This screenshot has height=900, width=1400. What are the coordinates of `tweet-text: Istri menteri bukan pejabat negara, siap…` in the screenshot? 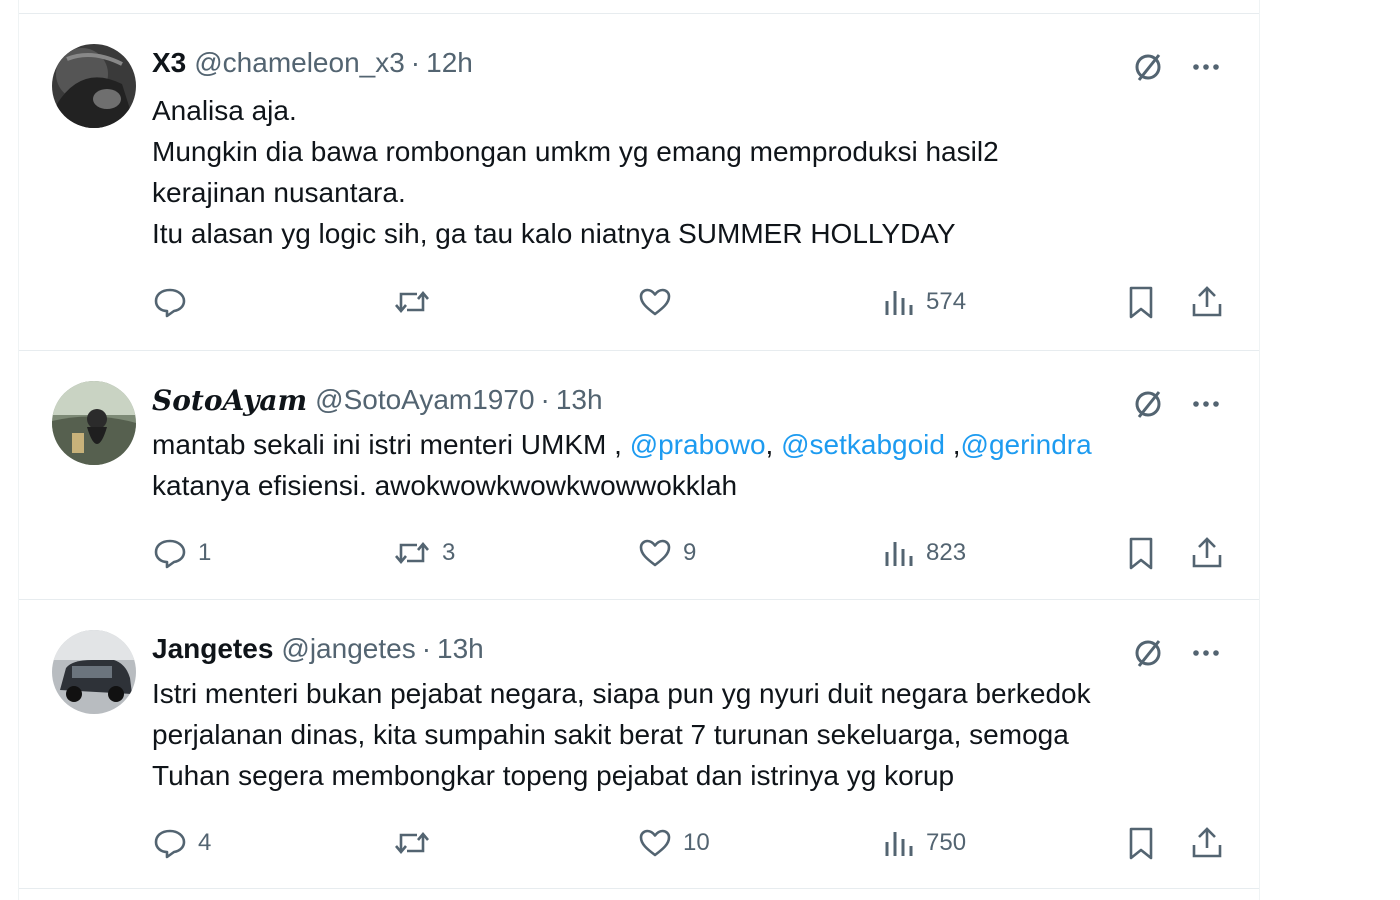 It's located at (692, 734).